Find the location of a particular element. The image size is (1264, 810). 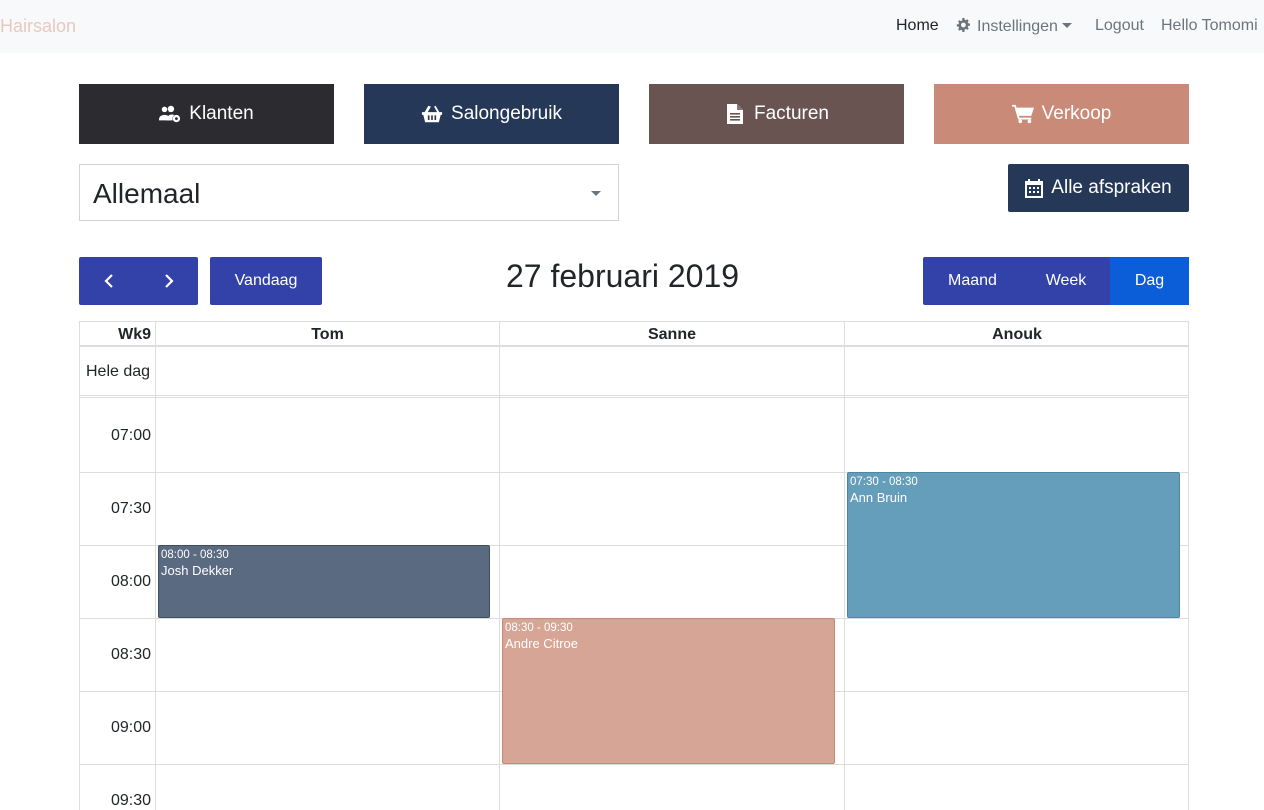

brand-logo: Hairsalon is located at coordinates (38, 26).